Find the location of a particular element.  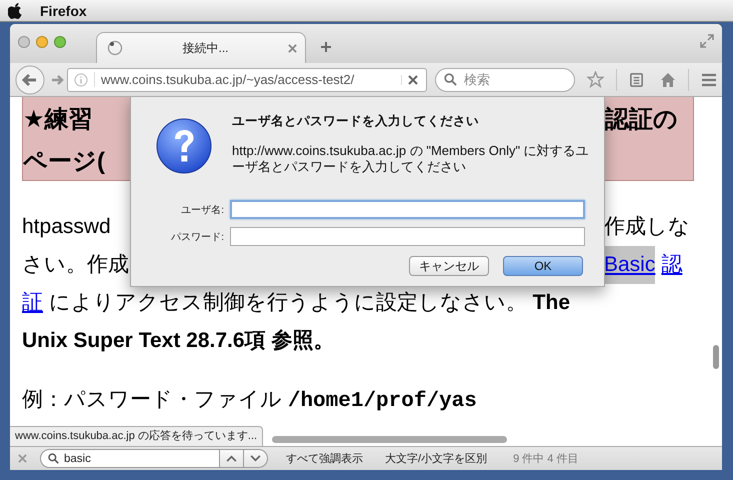

highlight-all-button: すべて強調表示 is located at coordinates (324, 458).